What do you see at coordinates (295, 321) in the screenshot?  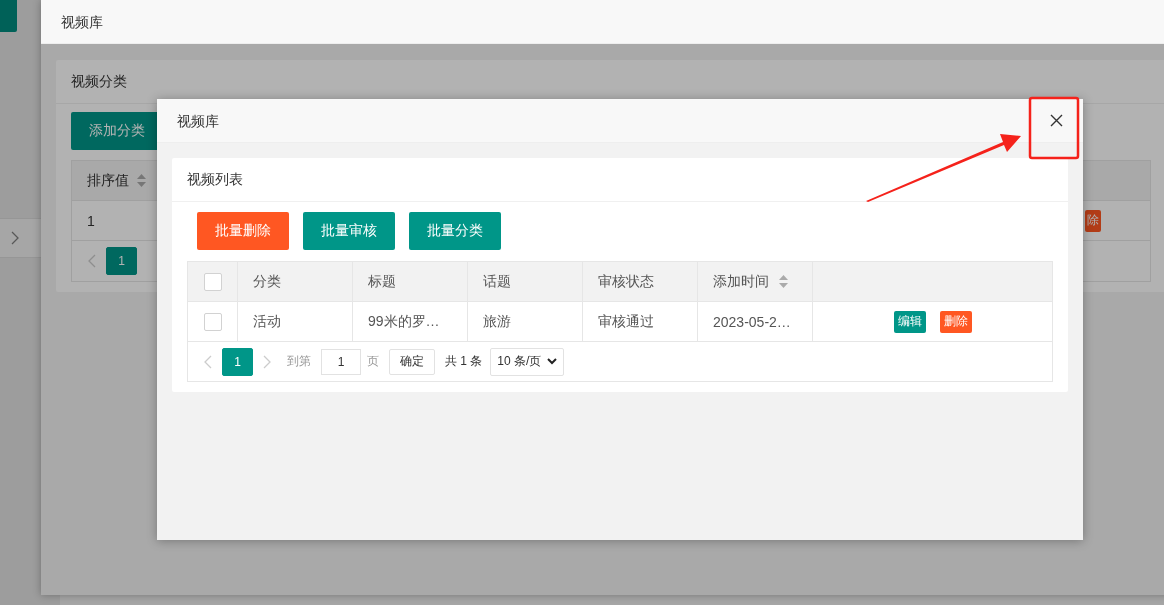 I see `table-cell: 活动` at bounding box center [295, 321].